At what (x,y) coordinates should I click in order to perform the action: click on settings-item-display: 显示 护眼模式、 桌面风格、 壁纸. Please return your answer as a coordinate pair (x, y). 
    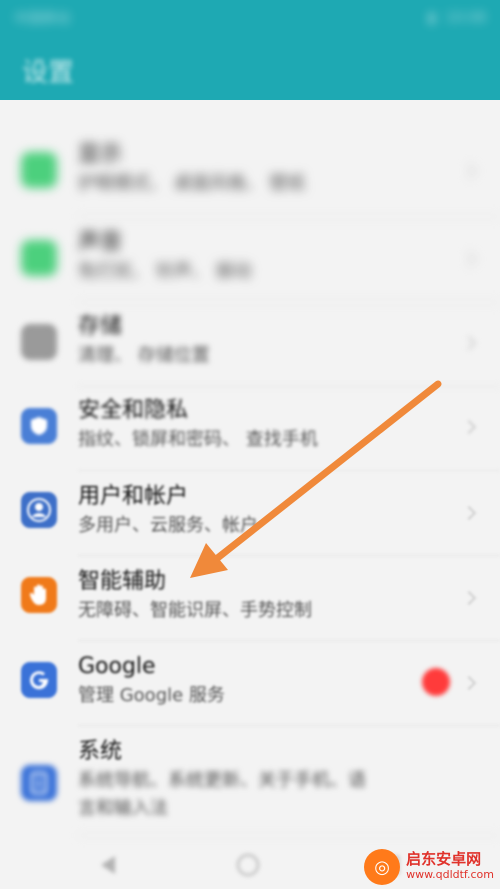
    Looking at the image, I should click on (250, 171).